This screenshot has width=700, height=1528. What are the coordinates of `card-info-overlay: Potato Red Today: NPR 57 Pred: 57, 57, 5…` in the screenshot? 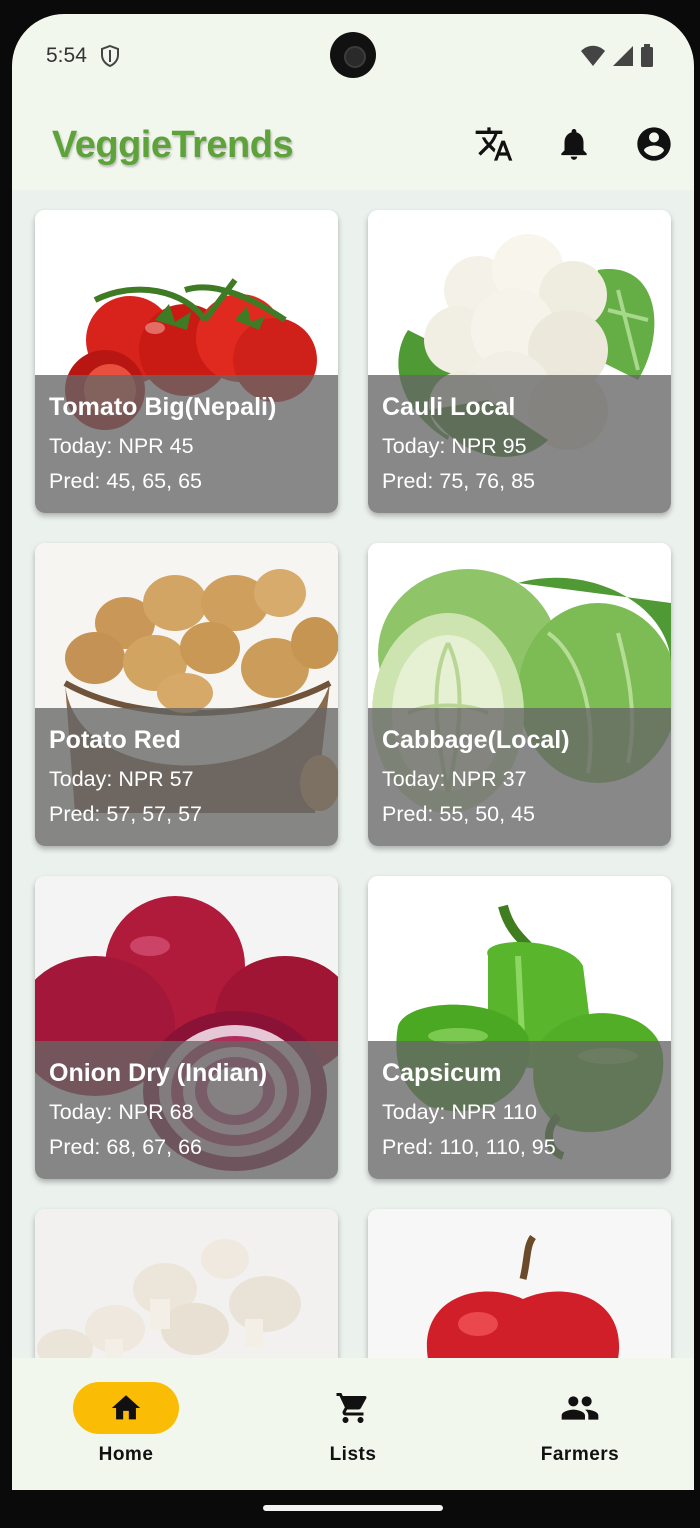 It's located at (186, 777).